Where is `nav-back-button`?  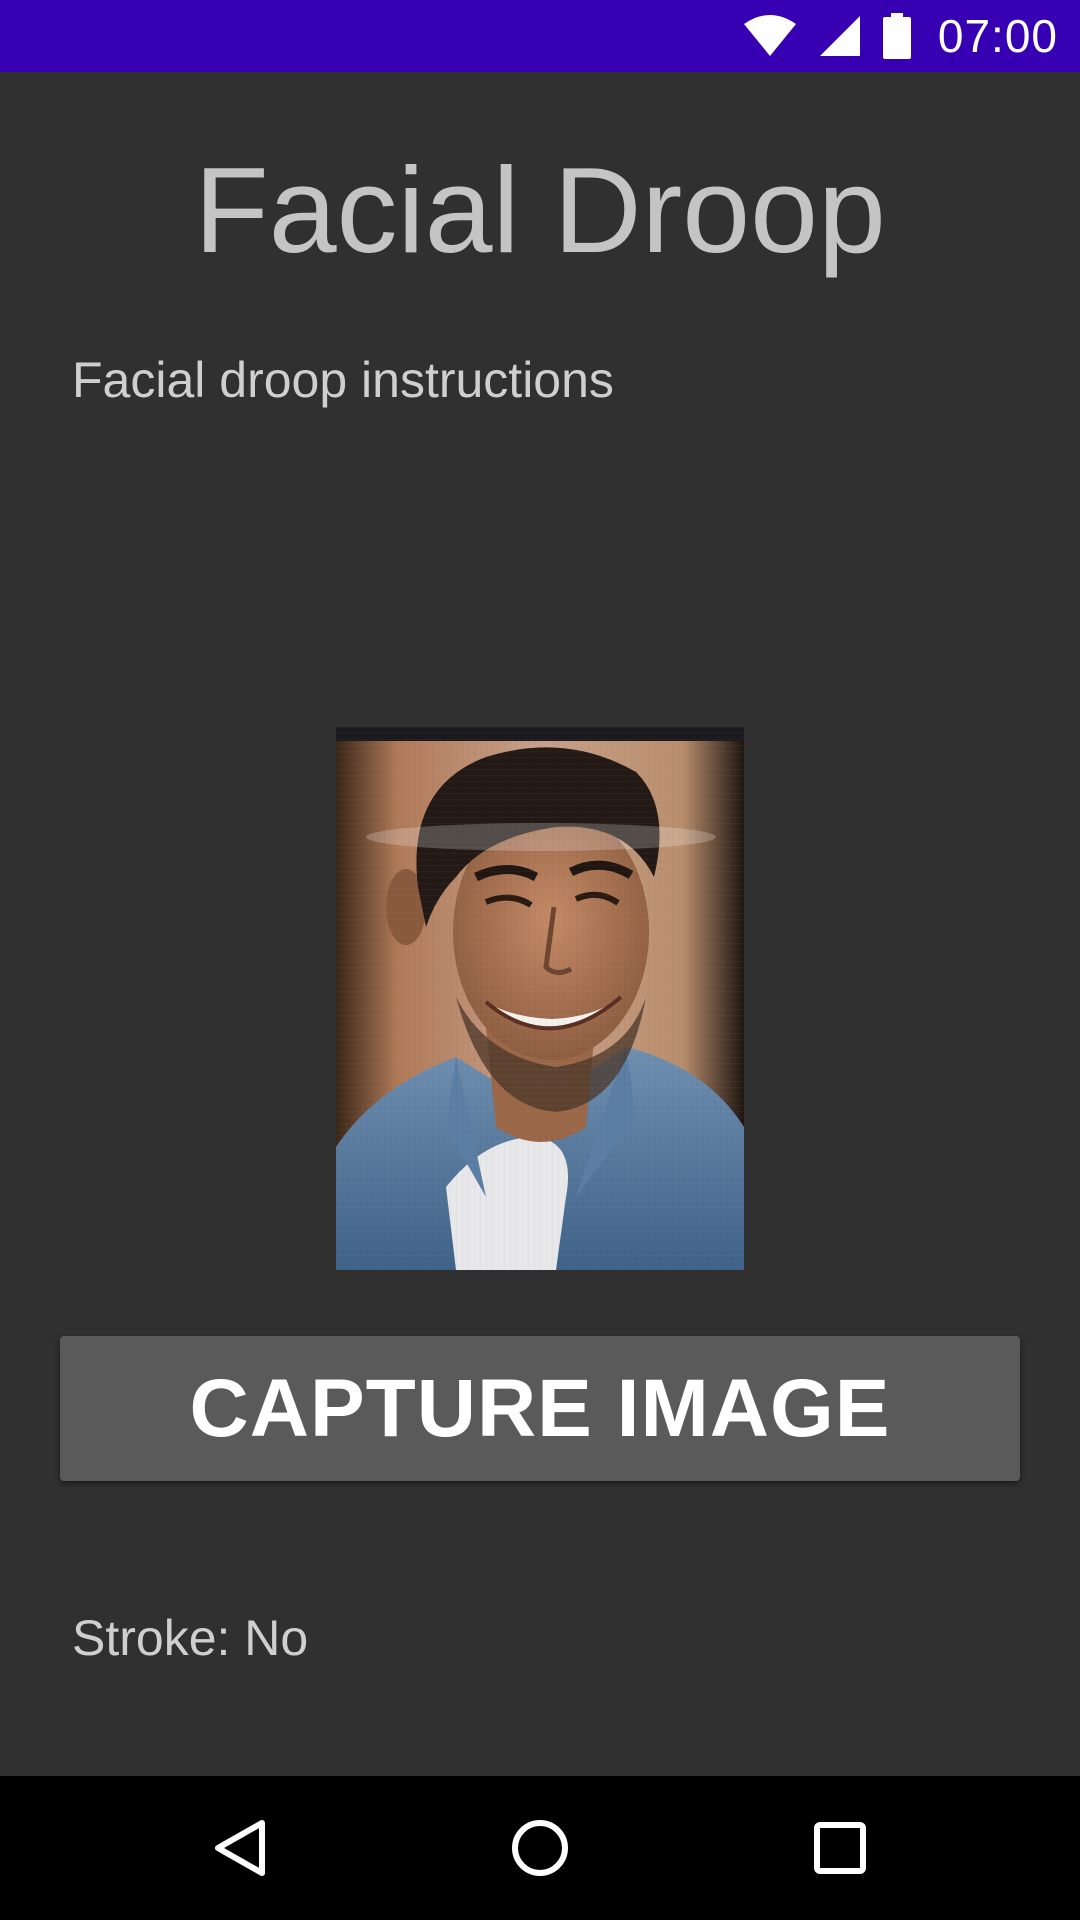
nav-back-button is located at coordinates (240, 1848).